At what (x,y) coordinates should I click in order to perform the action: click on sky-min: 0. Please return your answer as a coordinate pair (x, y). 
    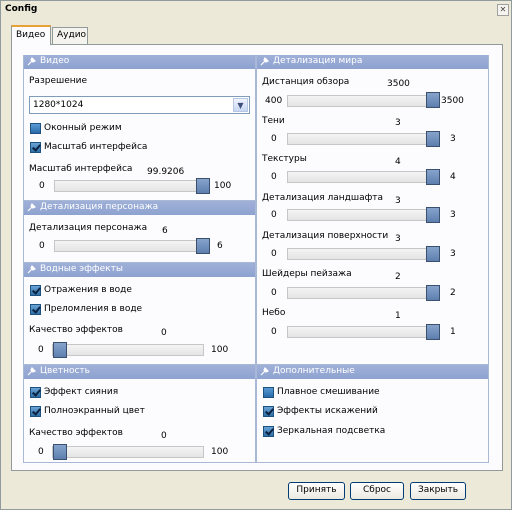
    Looking at the image, I should click on (274, 332).